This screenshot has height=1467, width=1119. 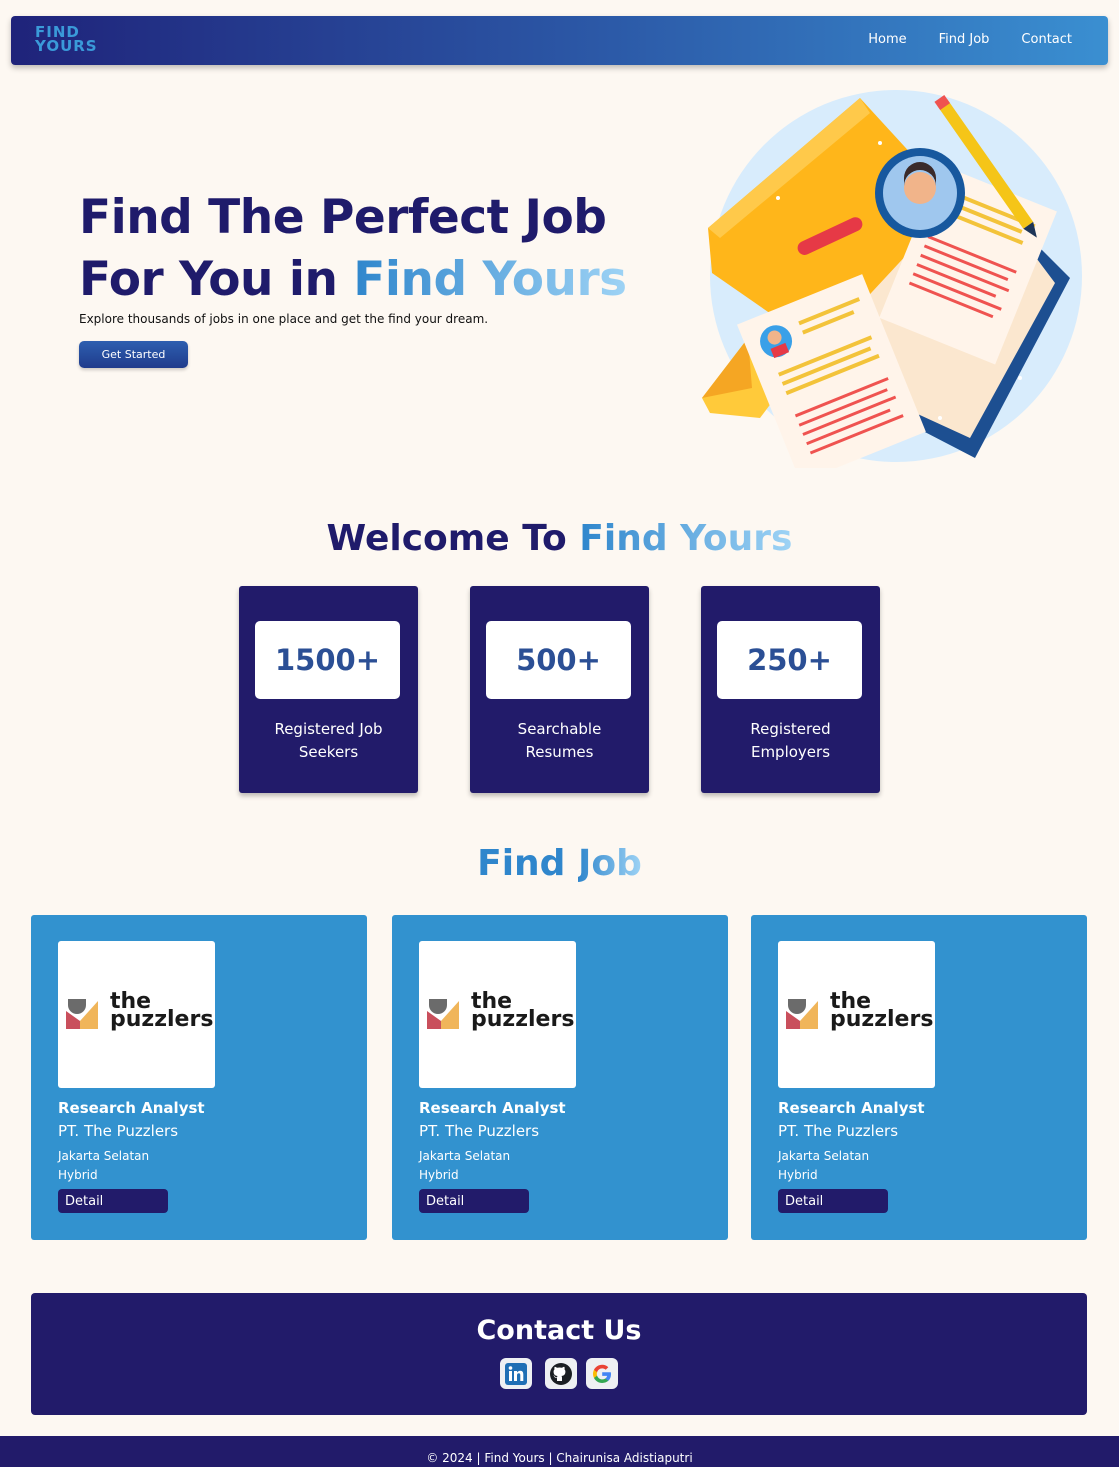 What do you see at coordinates (790, 729) in the screenshot?
I see `stat-label-line1: Registered` at bounding box center [790, 729].